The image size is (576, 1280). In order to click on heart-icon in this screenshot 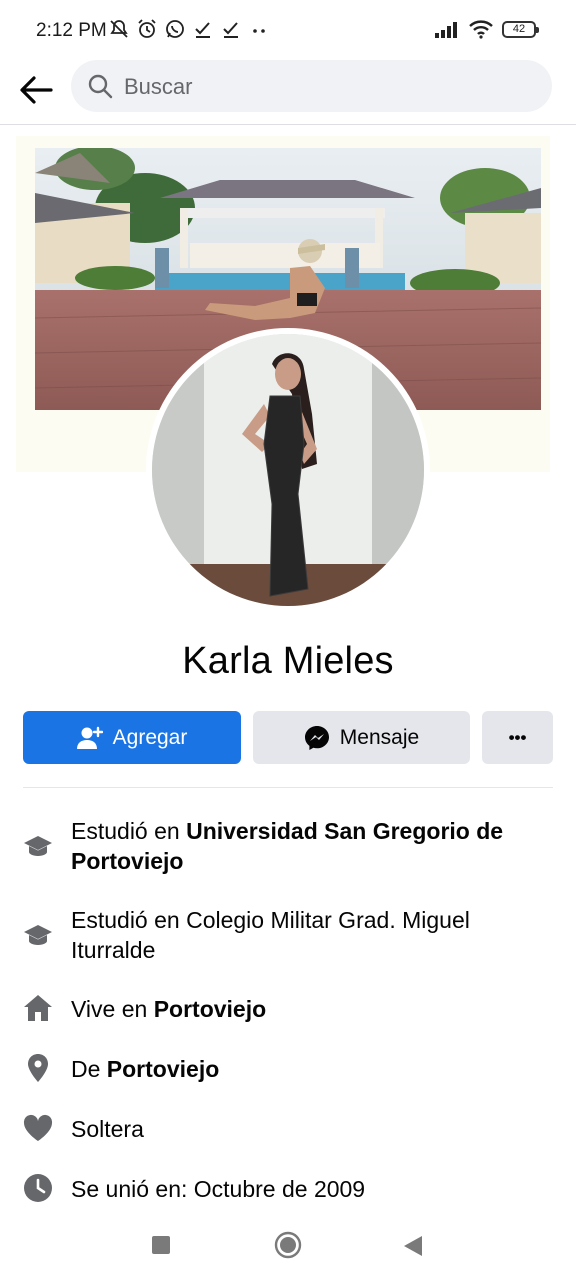, I will do `click(38, 1128)`.